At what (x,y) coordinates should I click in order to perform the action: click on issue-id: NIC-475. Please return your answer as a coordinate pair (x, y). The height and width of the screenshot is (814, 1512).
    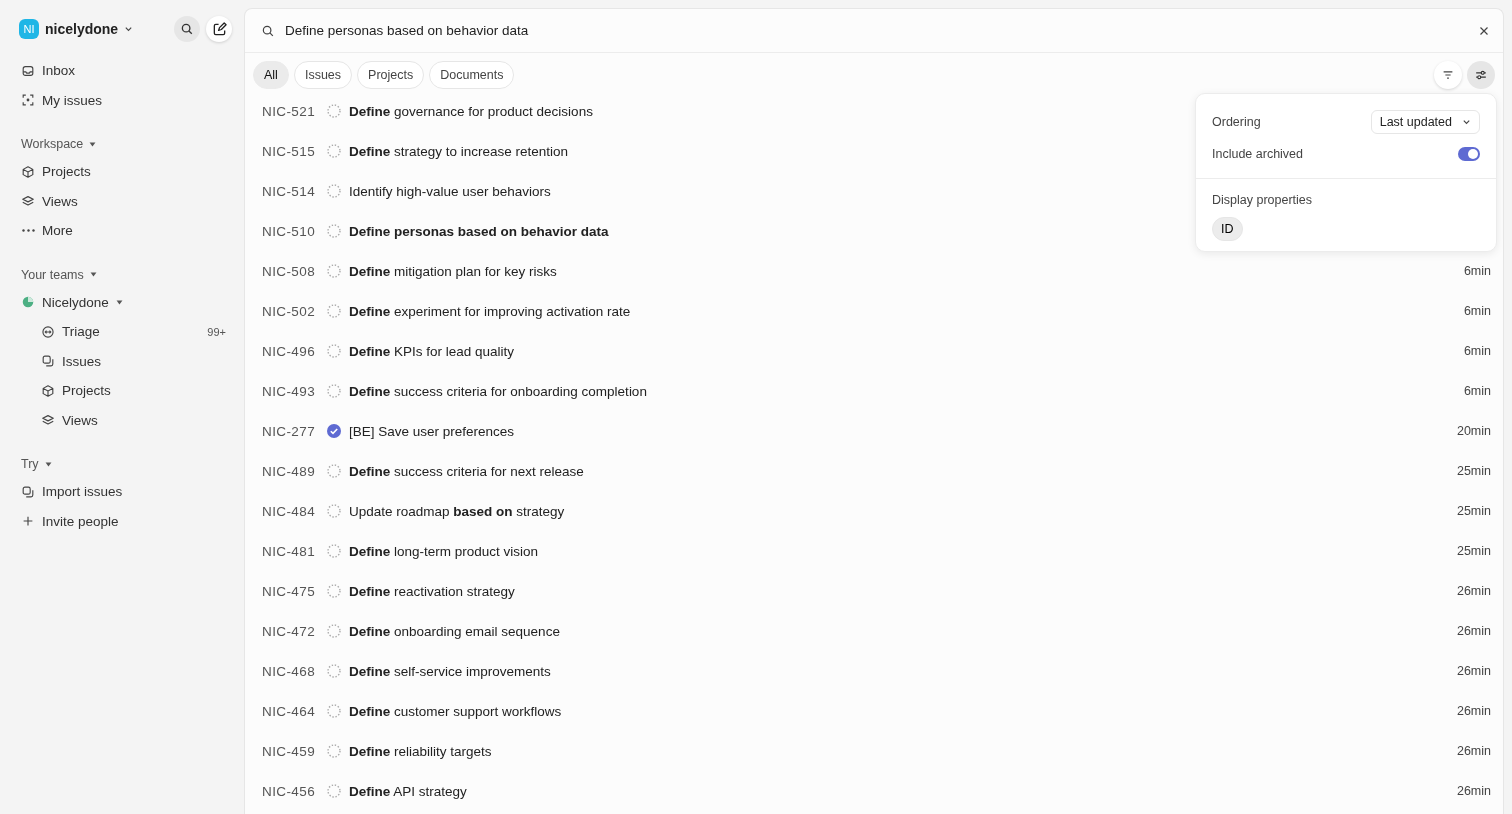
    Looking at the image, I should click on (289, 591).